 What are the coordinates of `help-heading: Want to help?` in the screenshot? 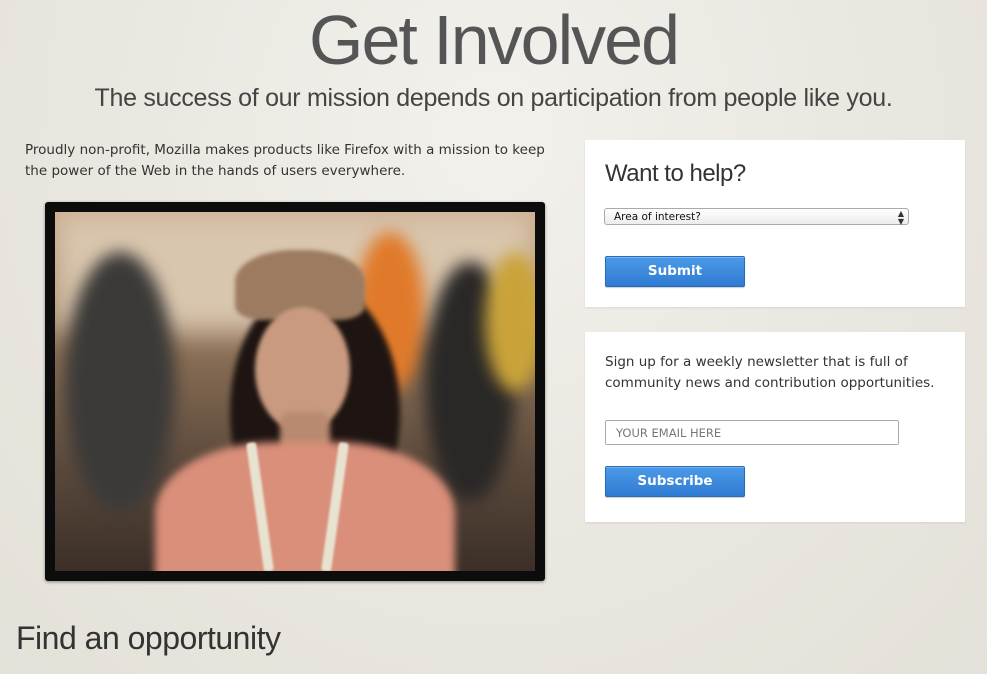 It's located at (675, 173).